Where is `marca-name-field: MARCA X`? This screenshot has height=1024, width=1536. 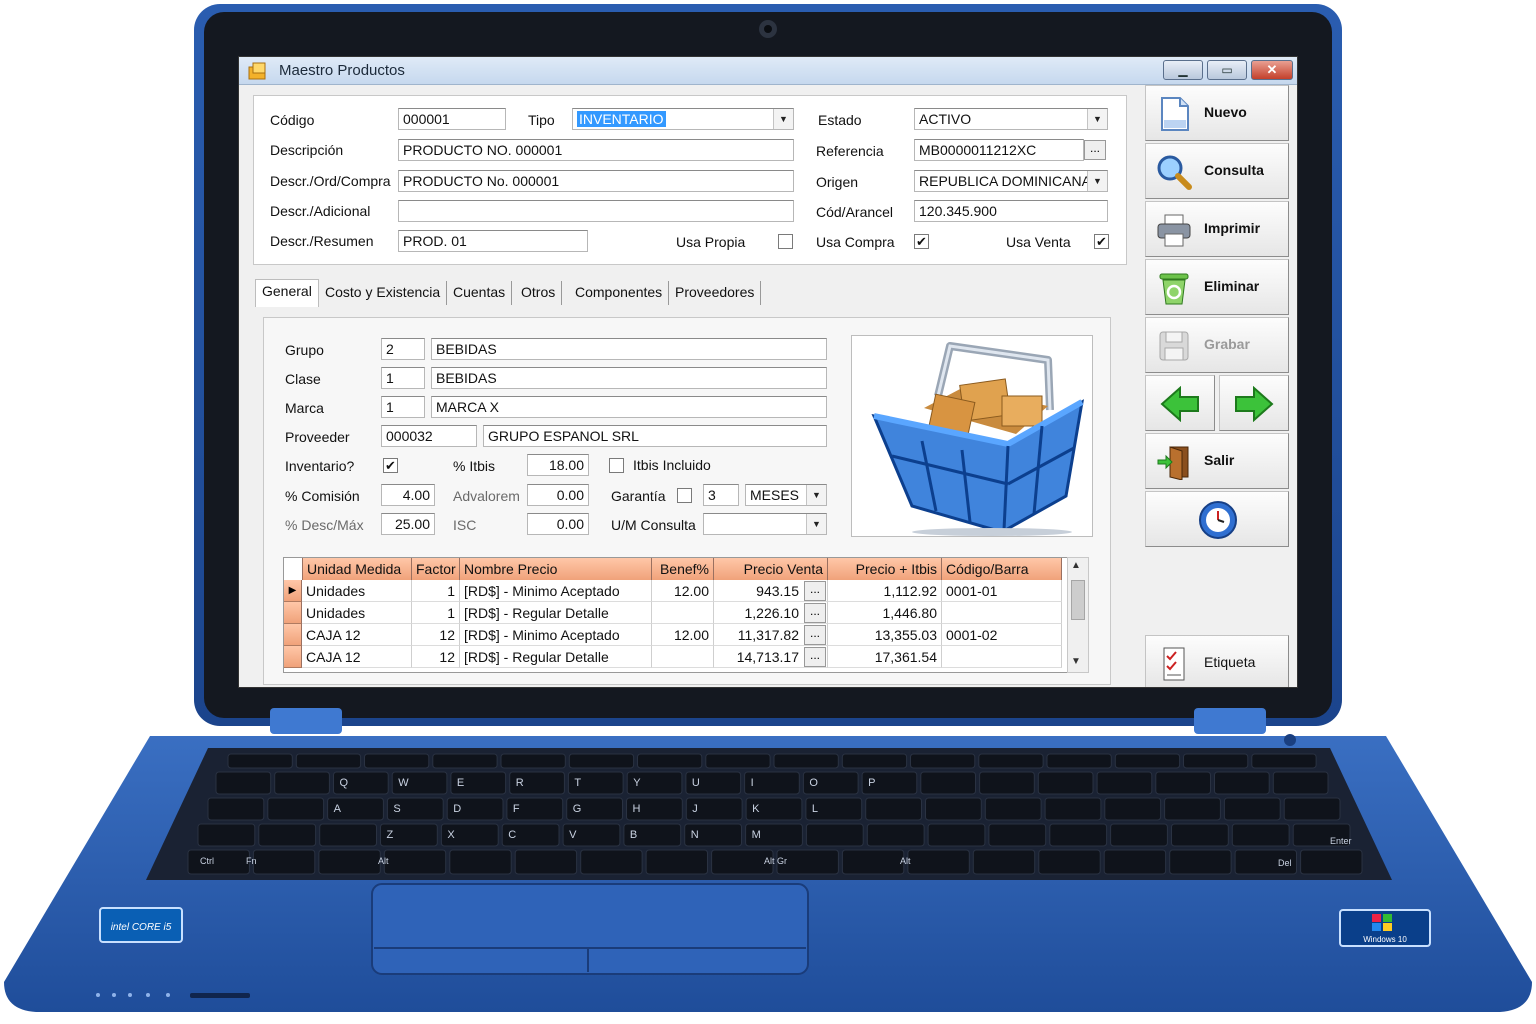 marca-name-field: MARCA X is located at coordinates (629, 407).